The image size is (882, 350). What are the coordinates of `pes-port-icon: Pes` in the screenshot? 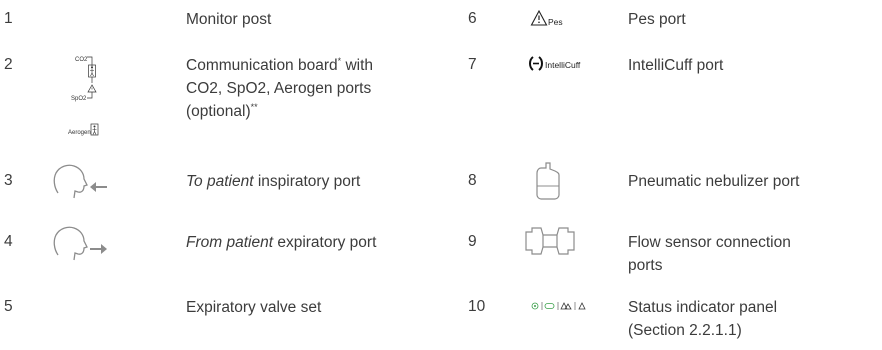 It's located at (555, 21).